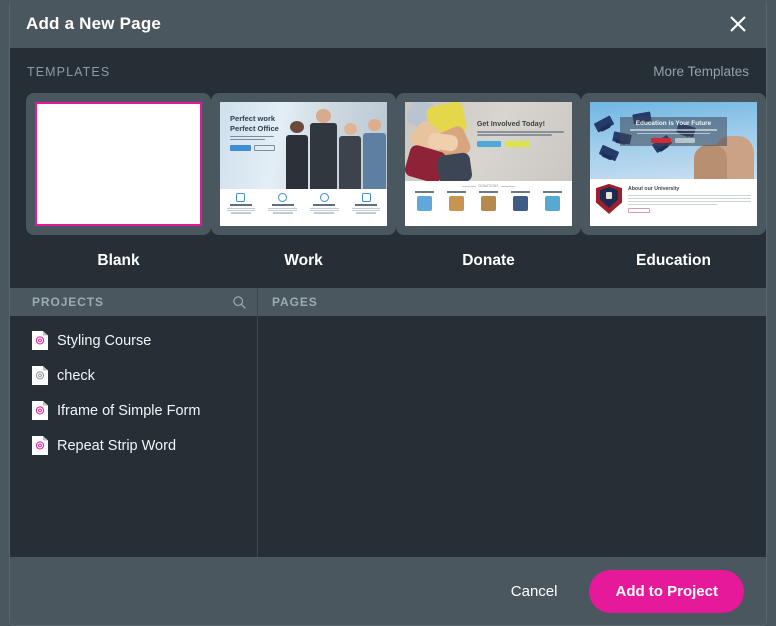  Describe the element at coordinates (254, 128) in the screenshot. I see `work-headline-2: Perfect Office` at that location.